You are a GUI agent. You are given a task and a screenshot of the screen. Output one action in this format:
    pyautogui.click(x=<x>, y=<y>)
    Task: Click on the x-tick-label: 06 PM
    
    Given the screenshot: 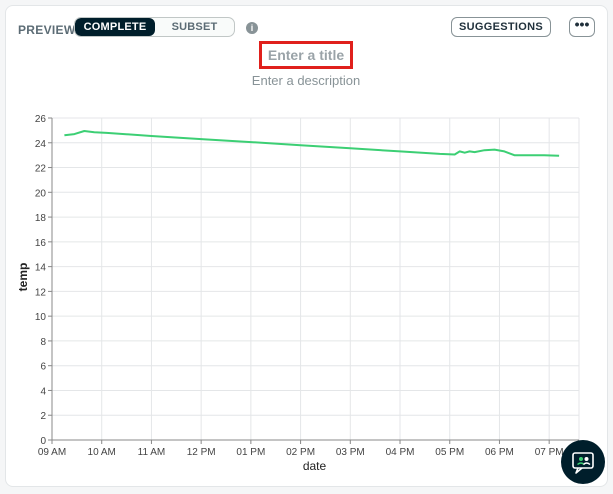 What is the action you would take?
    pyautogui.click(x=499, y=452)
    